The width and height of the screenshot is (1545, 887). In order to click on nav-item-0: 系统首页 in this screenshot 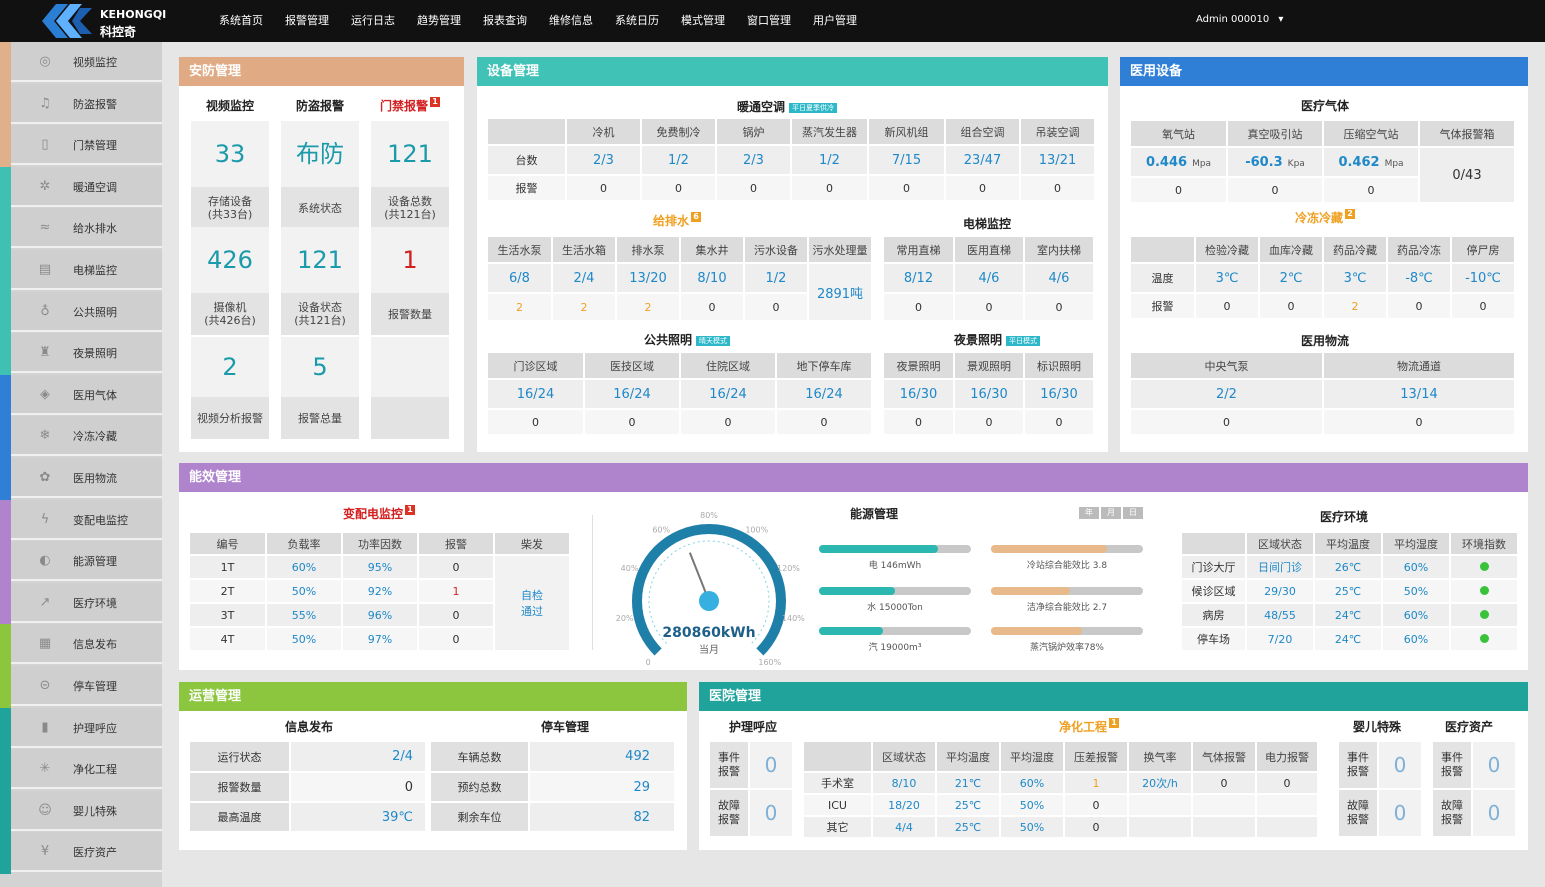, I will do `click(241, 21)`.